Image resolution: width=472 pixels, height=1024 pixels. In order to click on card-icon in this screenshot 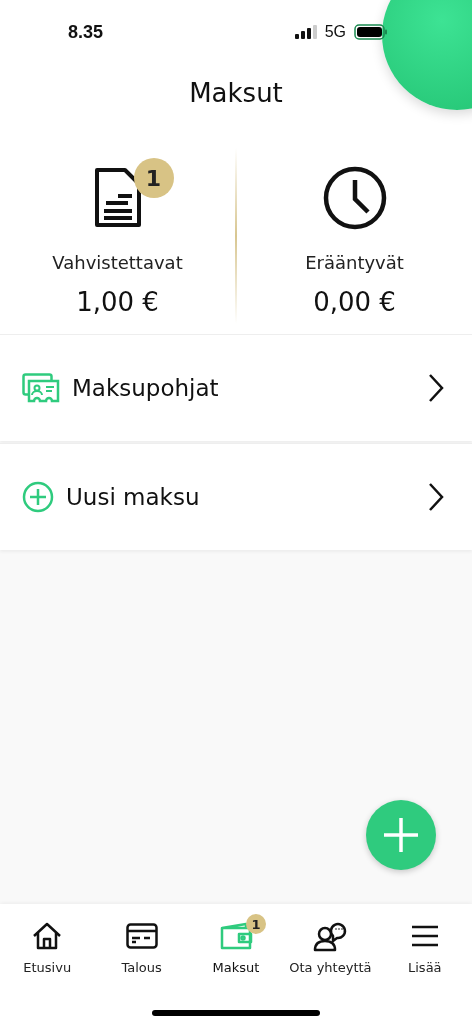, I will do `click(41, 388)`.